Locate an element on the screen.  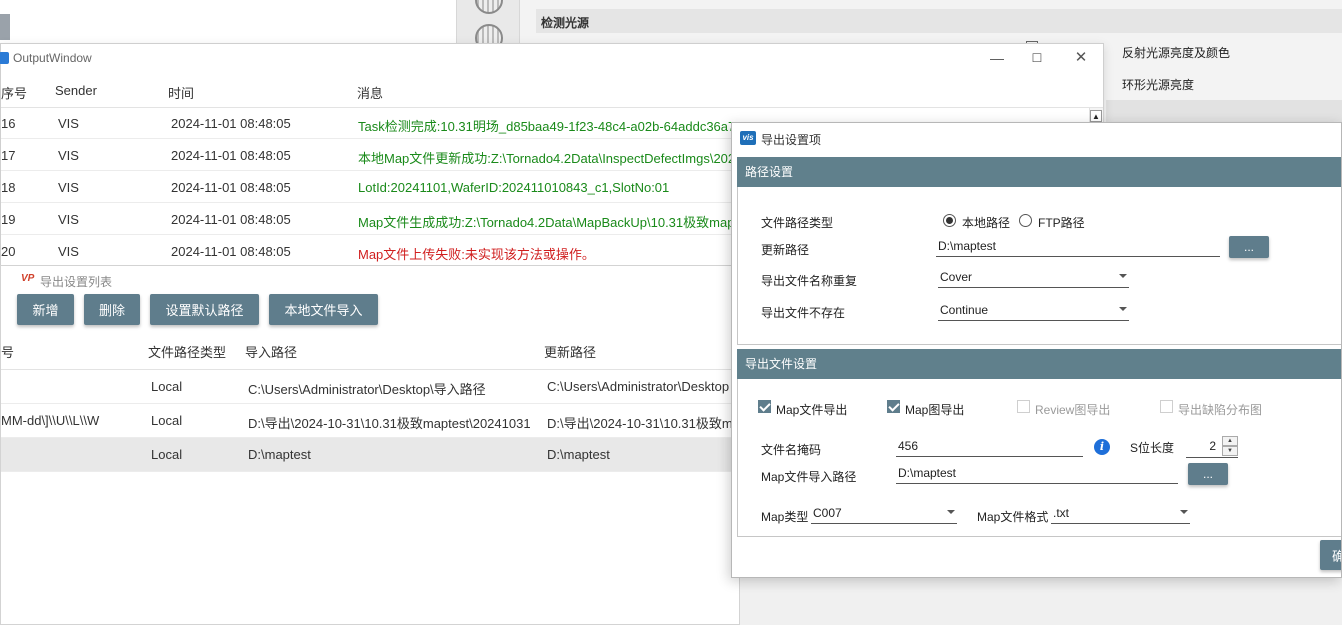
confirm-button: 确 is located at coordinates (1330, 555).